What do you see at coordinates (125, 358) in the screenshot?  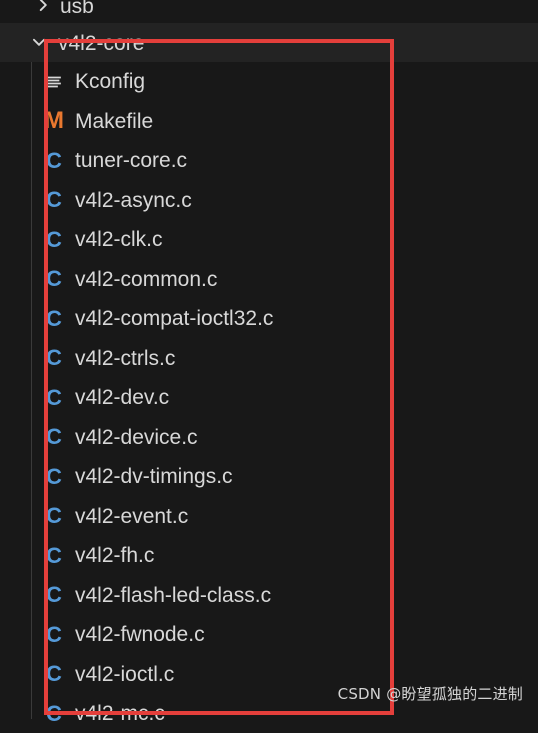 I see `file-label: v4l2-ctrls.c` at bounding box center [125, 358].